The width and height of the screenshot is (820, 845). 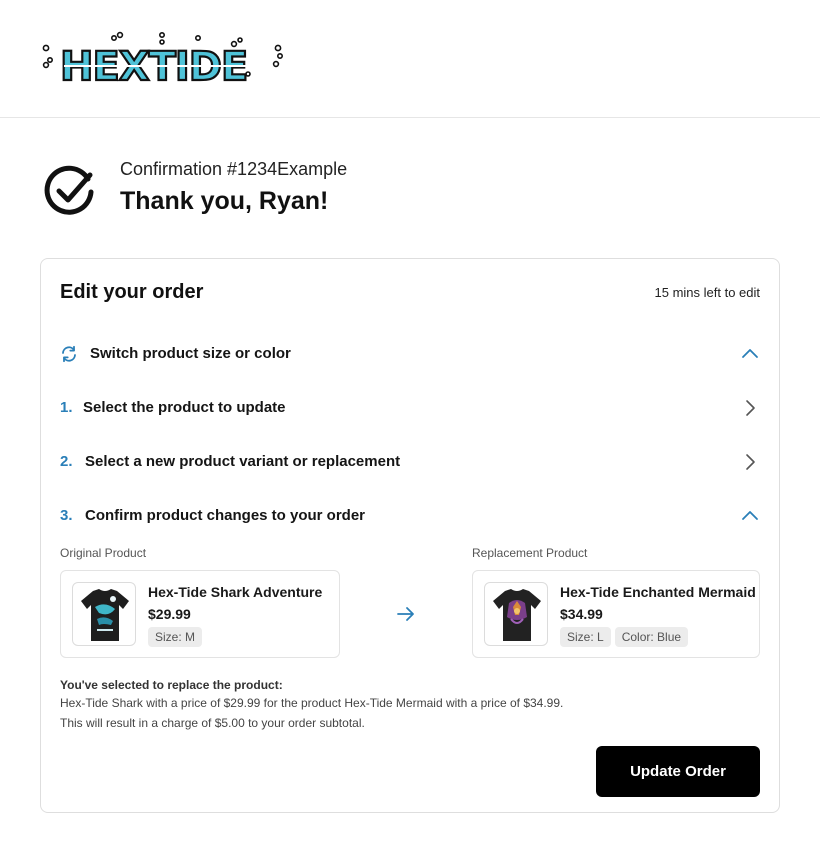 What do you see at coordinates (581, 614) in the screenshot?
I see `product-price: $34.99` at bounding box center [581, 614].